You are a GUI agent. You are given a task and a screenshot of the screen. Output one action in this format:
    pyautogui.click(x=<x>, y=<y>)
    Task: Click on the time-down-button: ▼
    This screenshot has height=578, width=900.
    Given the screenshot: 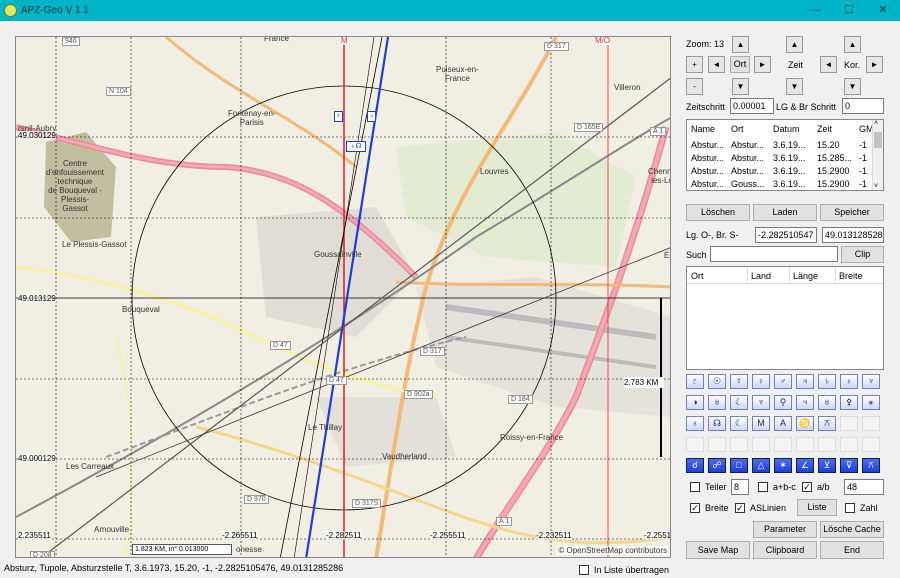 What is the action you would take?
    pyautogui.click(x=794, y=86)
    